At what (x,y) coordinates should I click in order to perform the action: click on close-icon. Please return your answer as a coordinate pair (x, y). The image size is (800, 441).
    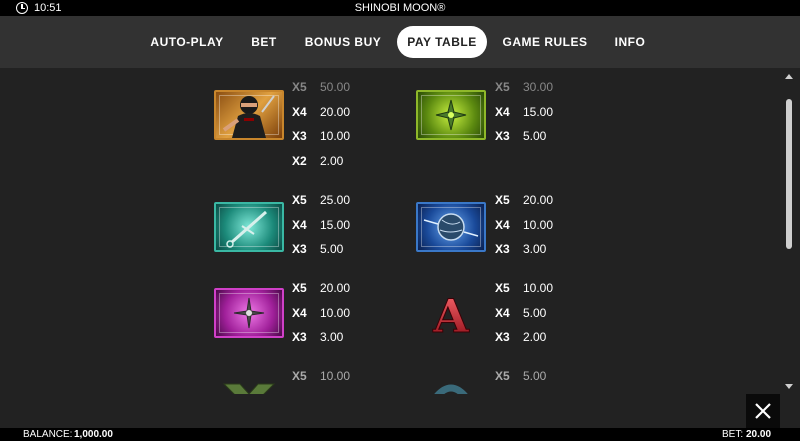
    Looking at the image, I should click on (763, 411).